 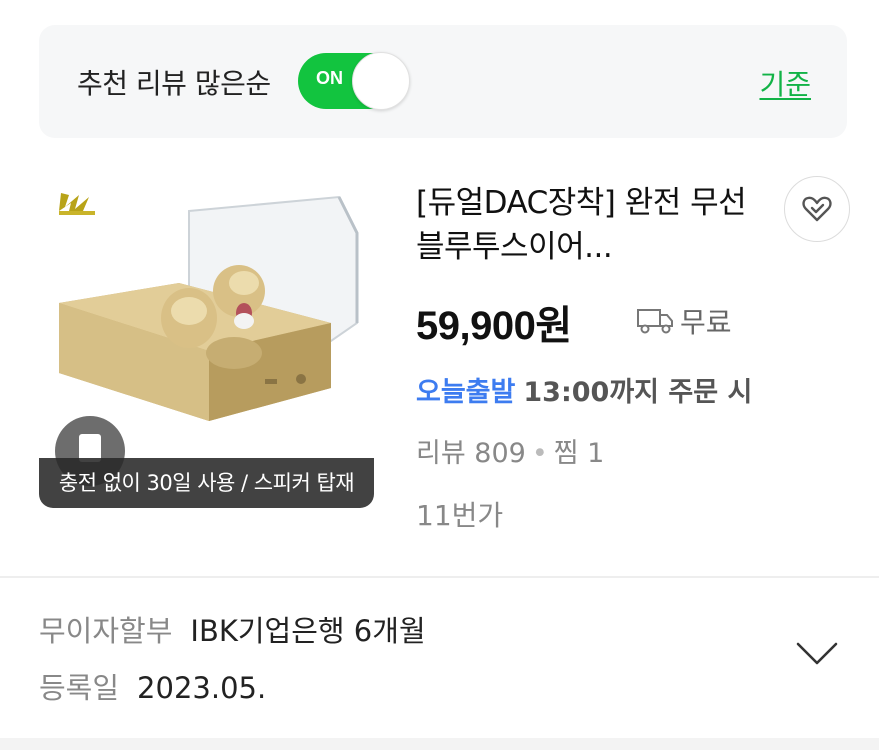 I want to click on seller-name: 11번가, so click(x=459, y=514).